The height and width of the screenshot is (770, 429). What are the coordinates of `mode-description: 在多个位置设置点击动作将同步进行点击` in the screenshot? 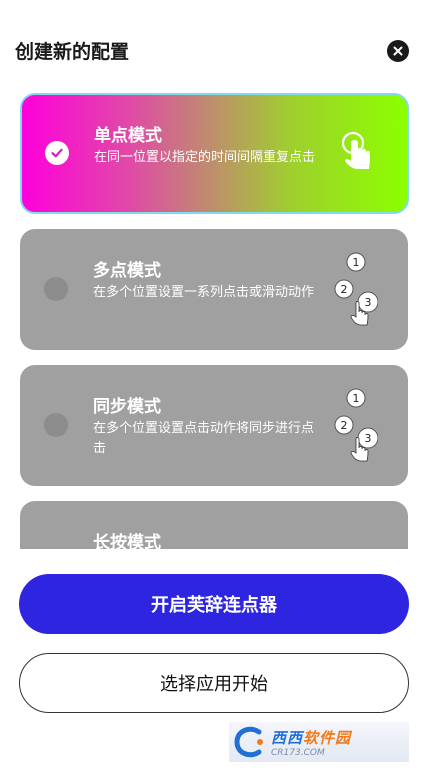 It's located at (204, 438).